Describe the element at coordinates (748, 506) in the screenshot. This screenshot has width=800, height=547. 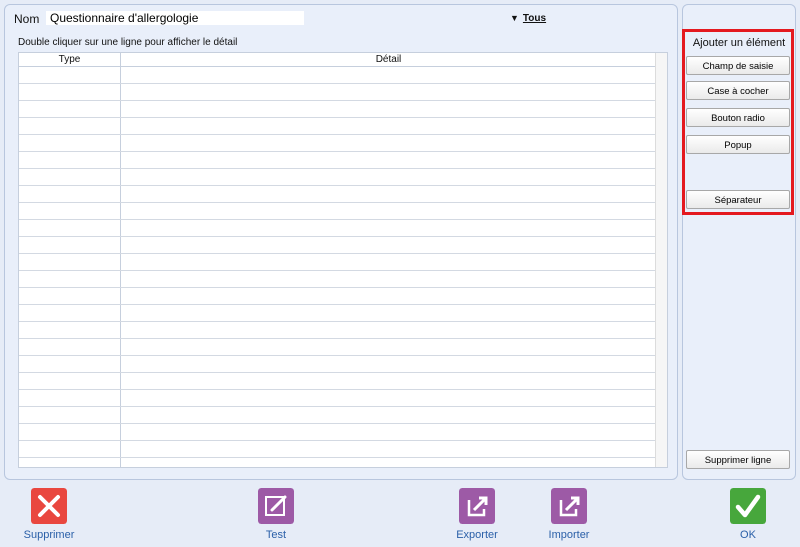
I see `checkmark-icon` at that location.